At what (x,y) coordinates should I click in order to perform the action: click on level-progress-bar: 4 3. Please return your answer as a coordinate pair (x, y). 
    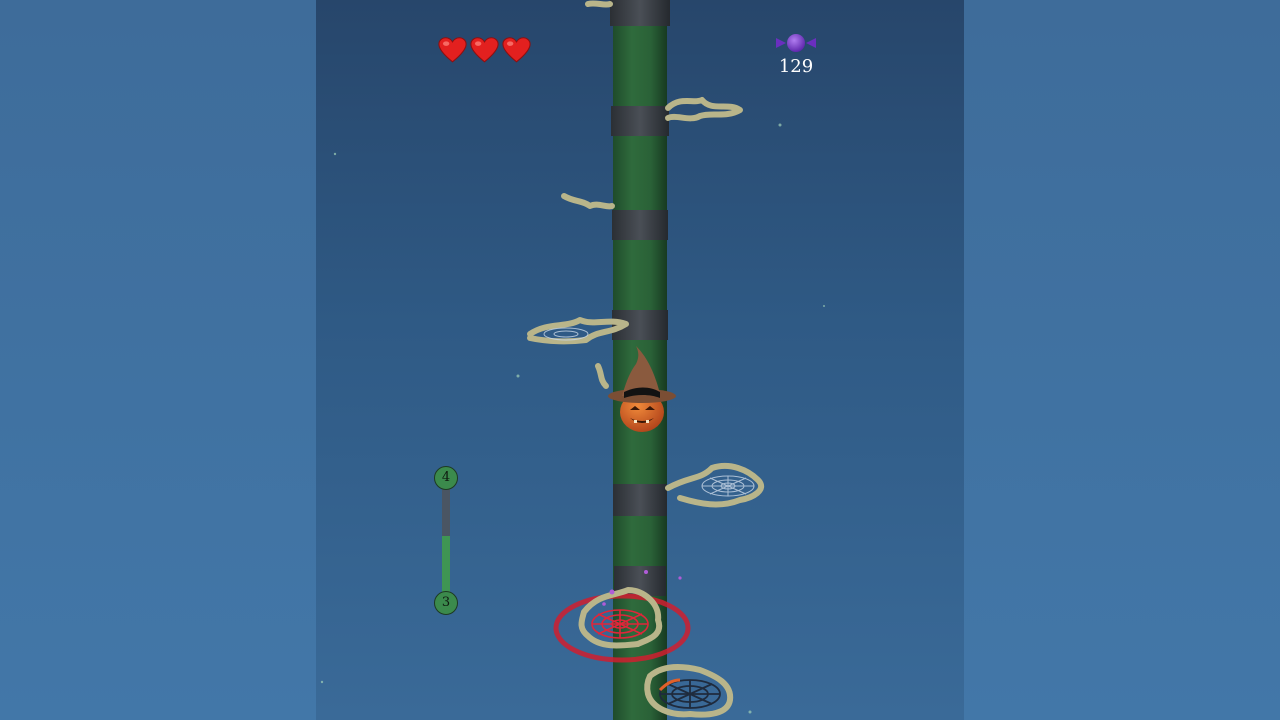
    Looking at the image, I should click on (446, 542).